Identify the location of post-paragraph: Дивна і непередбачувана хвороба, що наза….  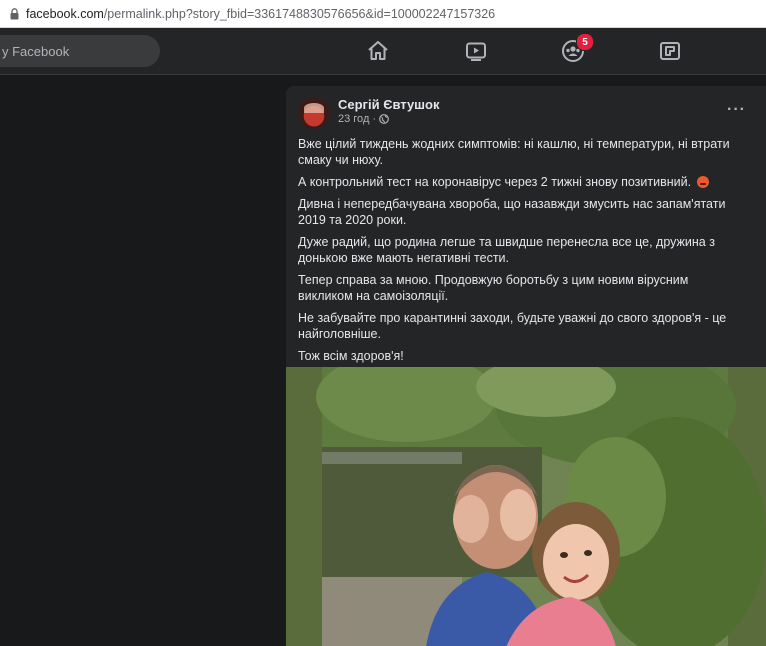
(512, 212).